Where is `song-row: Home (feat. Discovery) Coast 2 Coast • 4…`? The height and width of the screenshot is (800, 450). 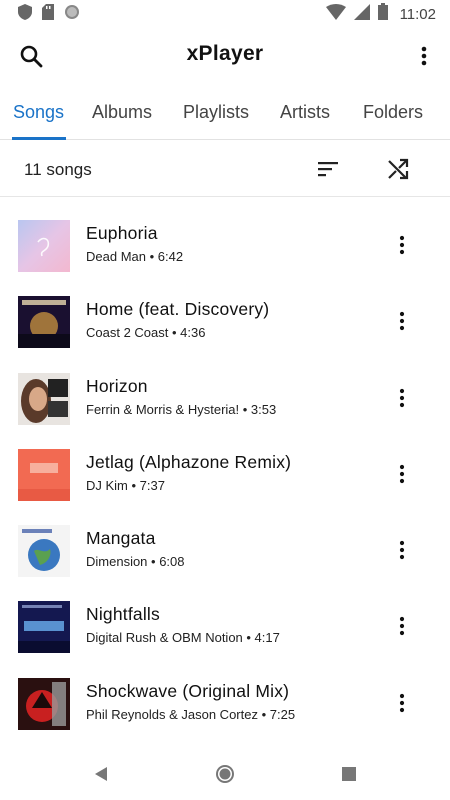
song-row: Home (feat. Discovery) Coast 2 Coast • 4… is located at coordinates (225, 321).